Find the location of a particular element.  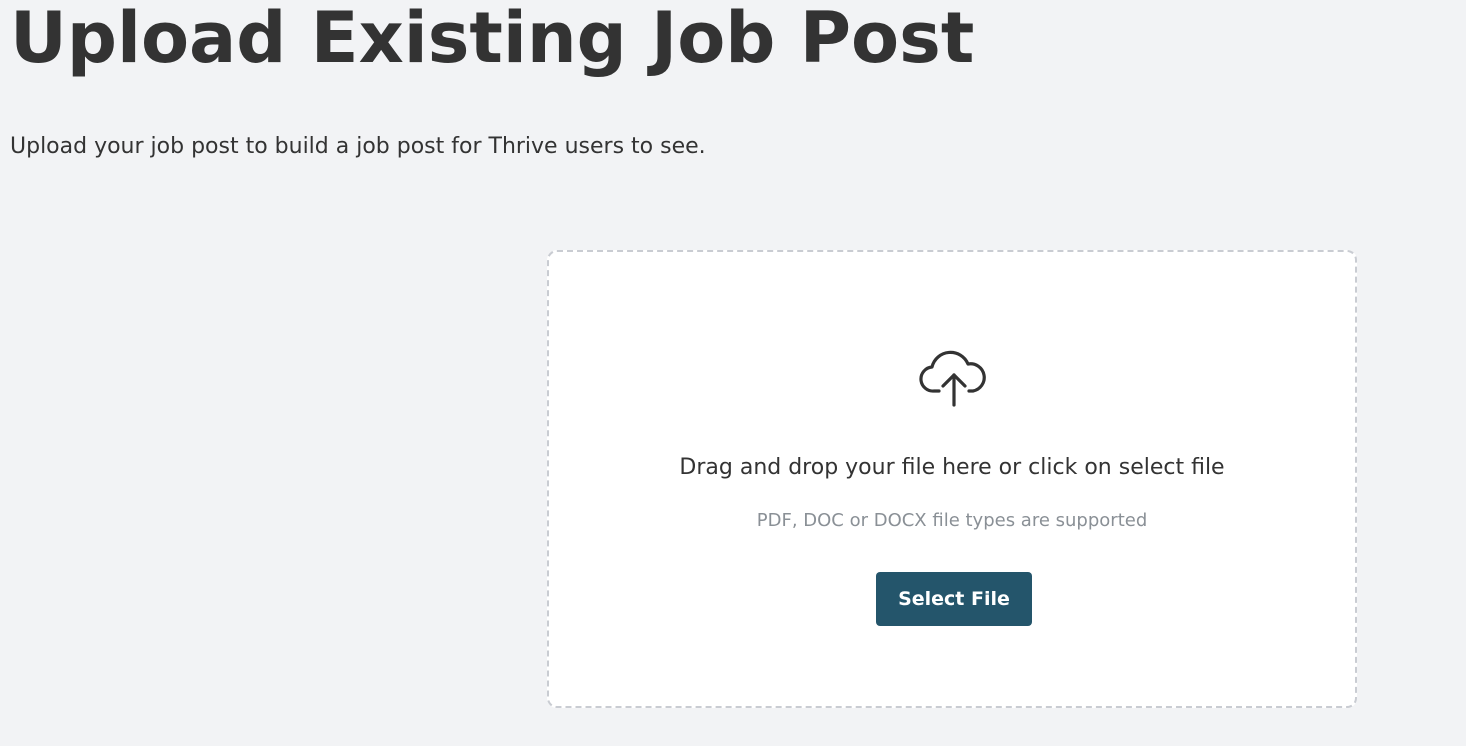

select-file-button: Select File is located at coordinates (954, 599).